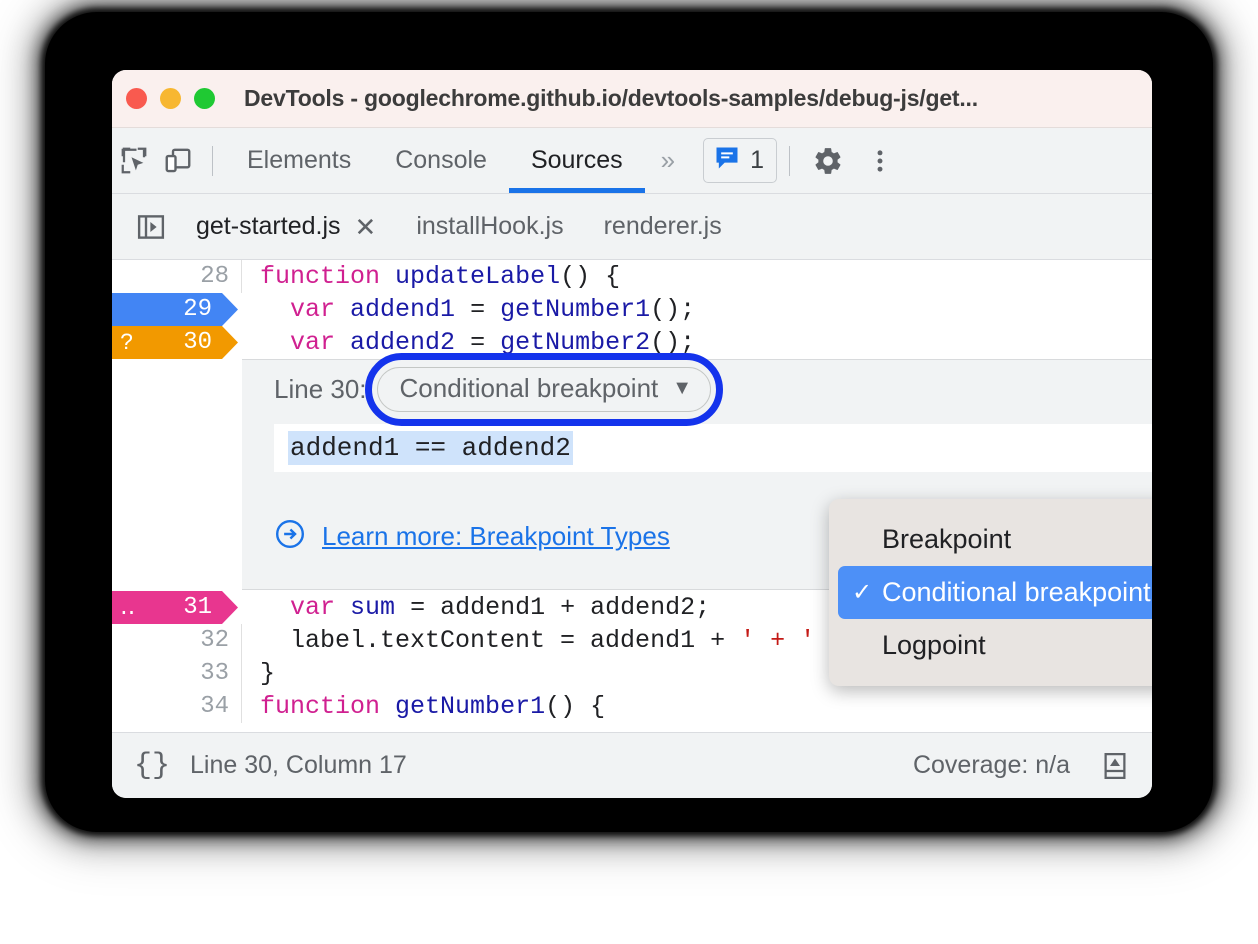  Describe the element at coordinates (576, 160) in the screenshot. I see `tab-sources: Sources` at that location.